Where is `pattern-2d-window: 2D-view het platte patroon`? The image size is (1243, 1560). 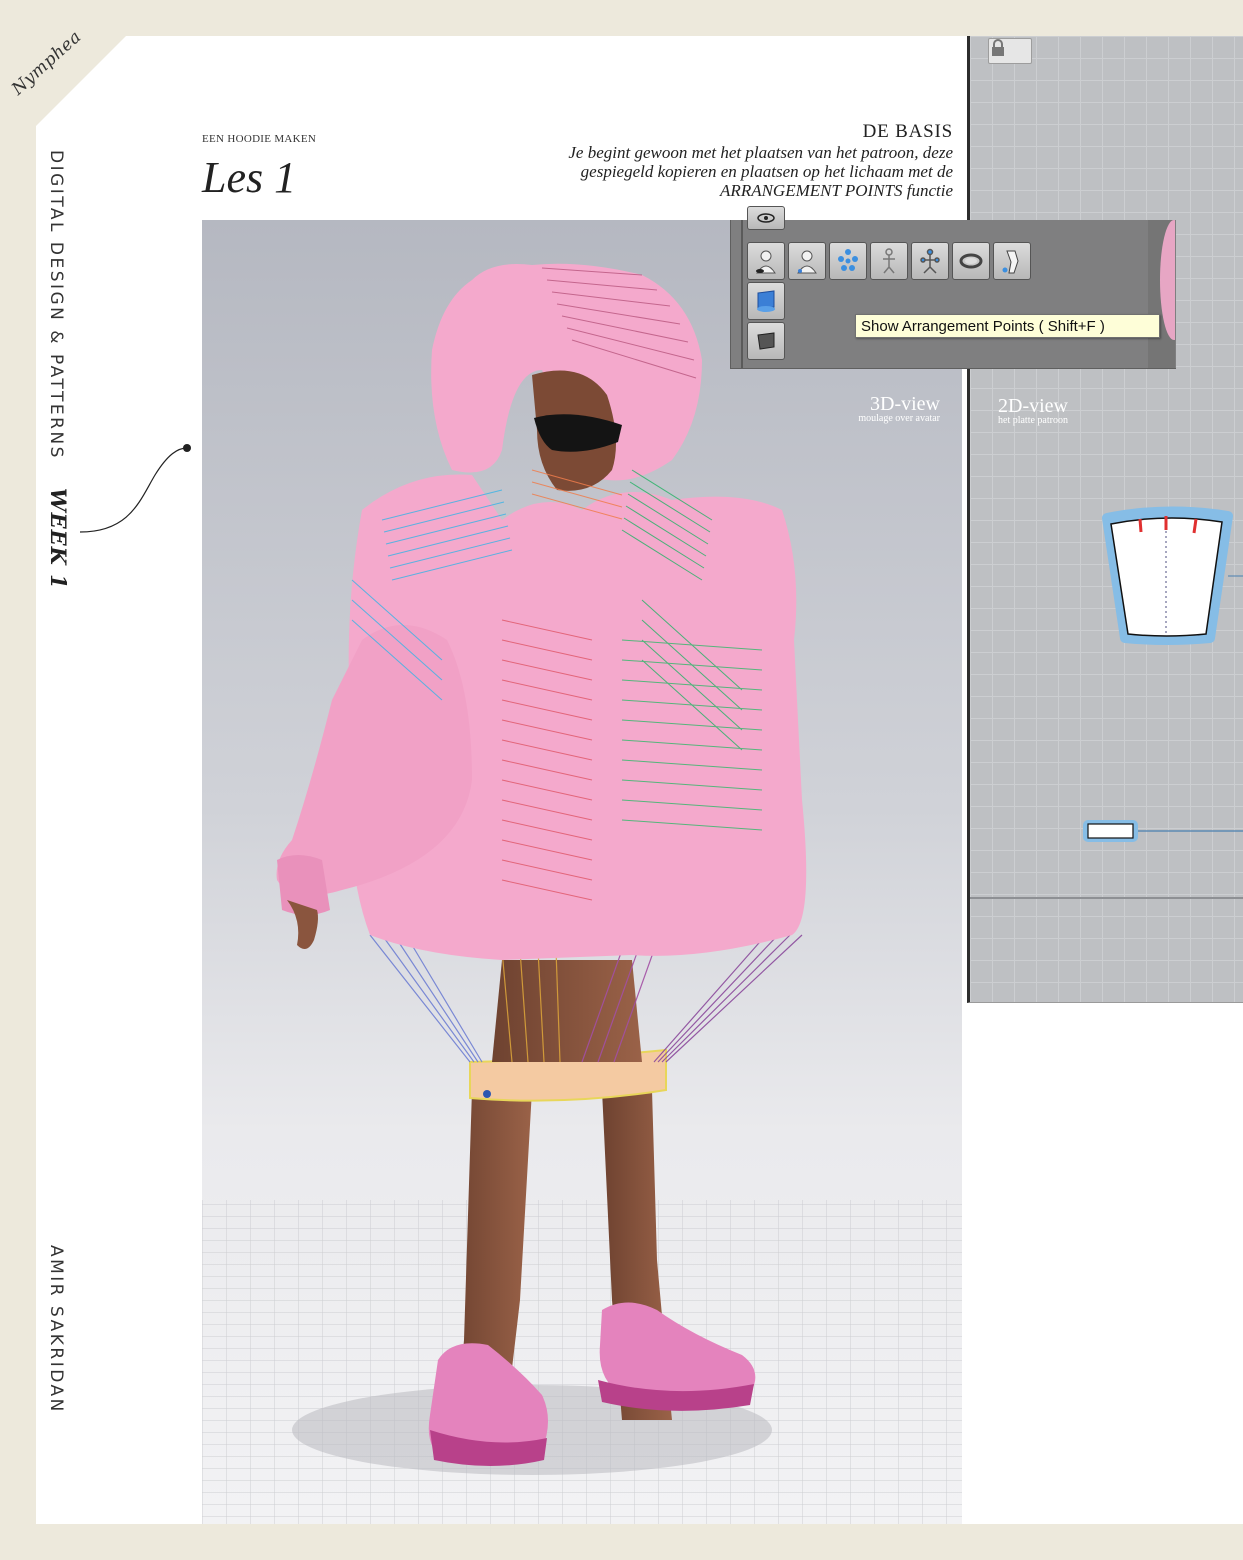 pattern-2d-window: 2D-view het platte patroon is located at coordinates (1105, 519).